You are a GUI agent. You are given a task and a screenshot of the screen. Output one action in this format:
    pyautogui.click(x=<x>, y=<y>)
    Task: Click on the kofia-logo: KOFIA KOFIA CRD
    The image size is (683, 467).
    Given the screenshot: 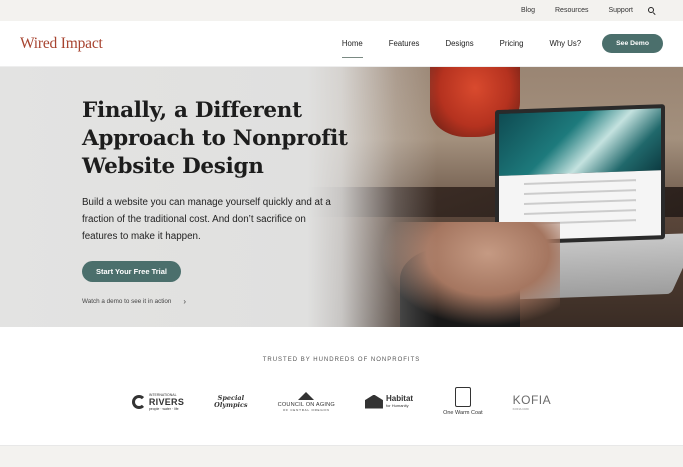 What is the action you would take?
    pyautogui.click(x=532, y=402)
    